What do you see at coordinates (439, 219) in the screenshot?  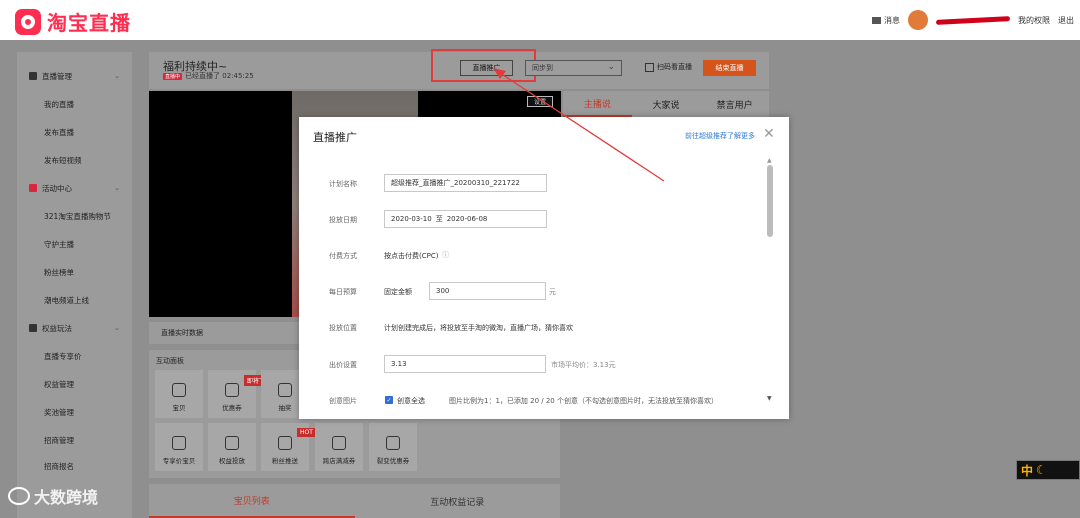 I see `date-separator: 至` at bounding box center [439, 219].